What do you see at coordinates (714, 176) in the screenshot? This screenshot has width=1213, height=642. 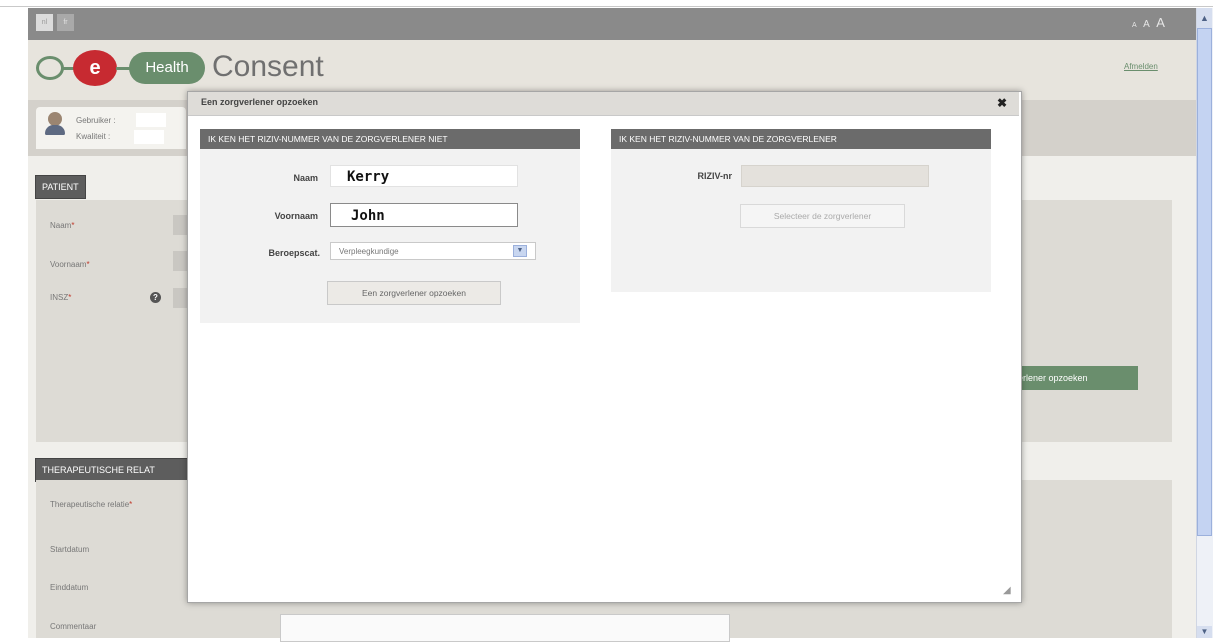 I see `riziv-number-label: RIZIV-nr` at bounding box center [714, 176].